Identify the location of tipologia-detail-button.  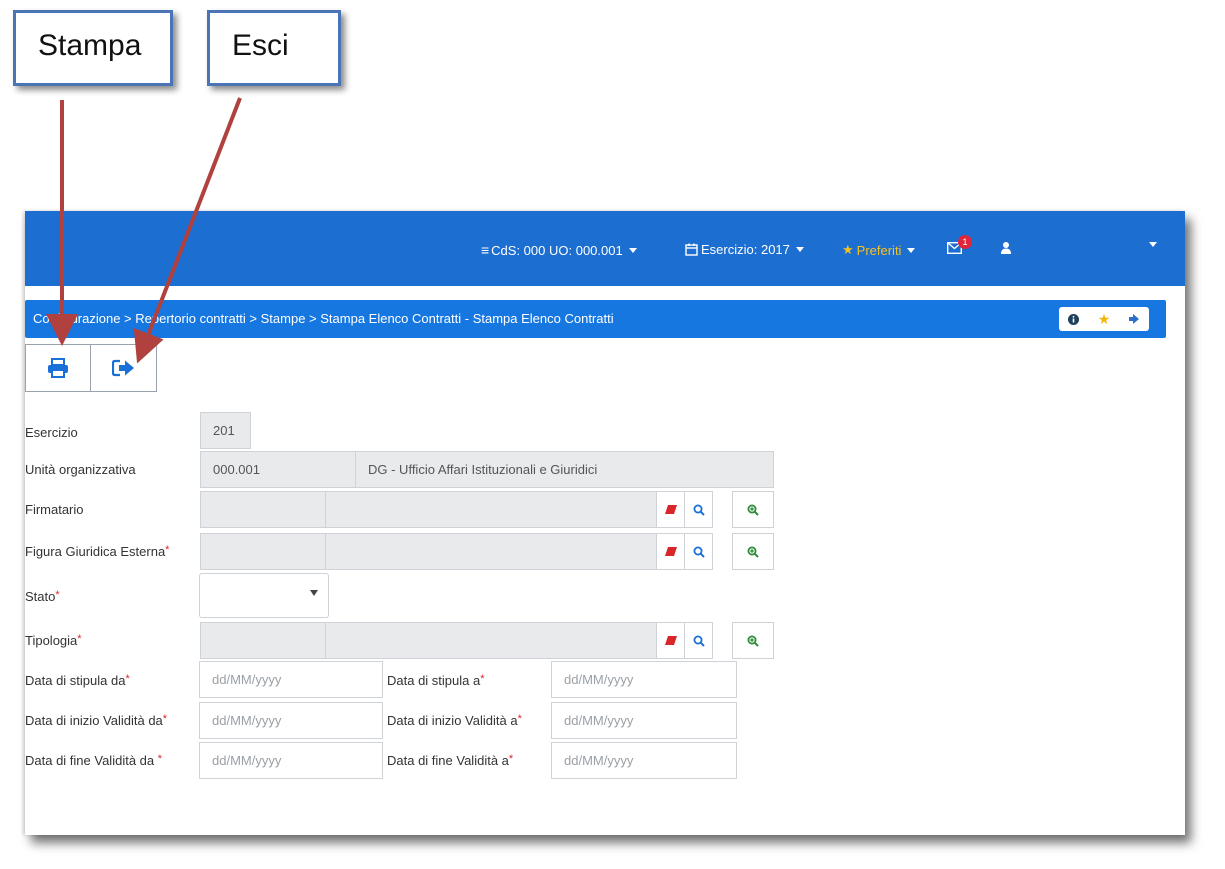
(753, 640).